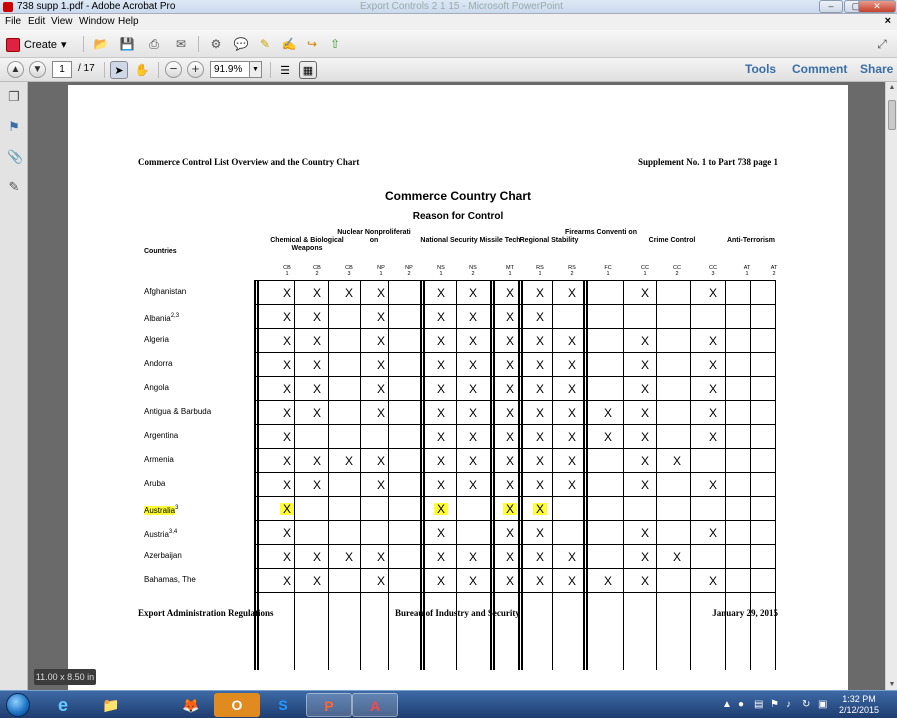 The height and width of the screenshot is (718, 897). I want to click on save-icon: 💾, so click(127, 44).